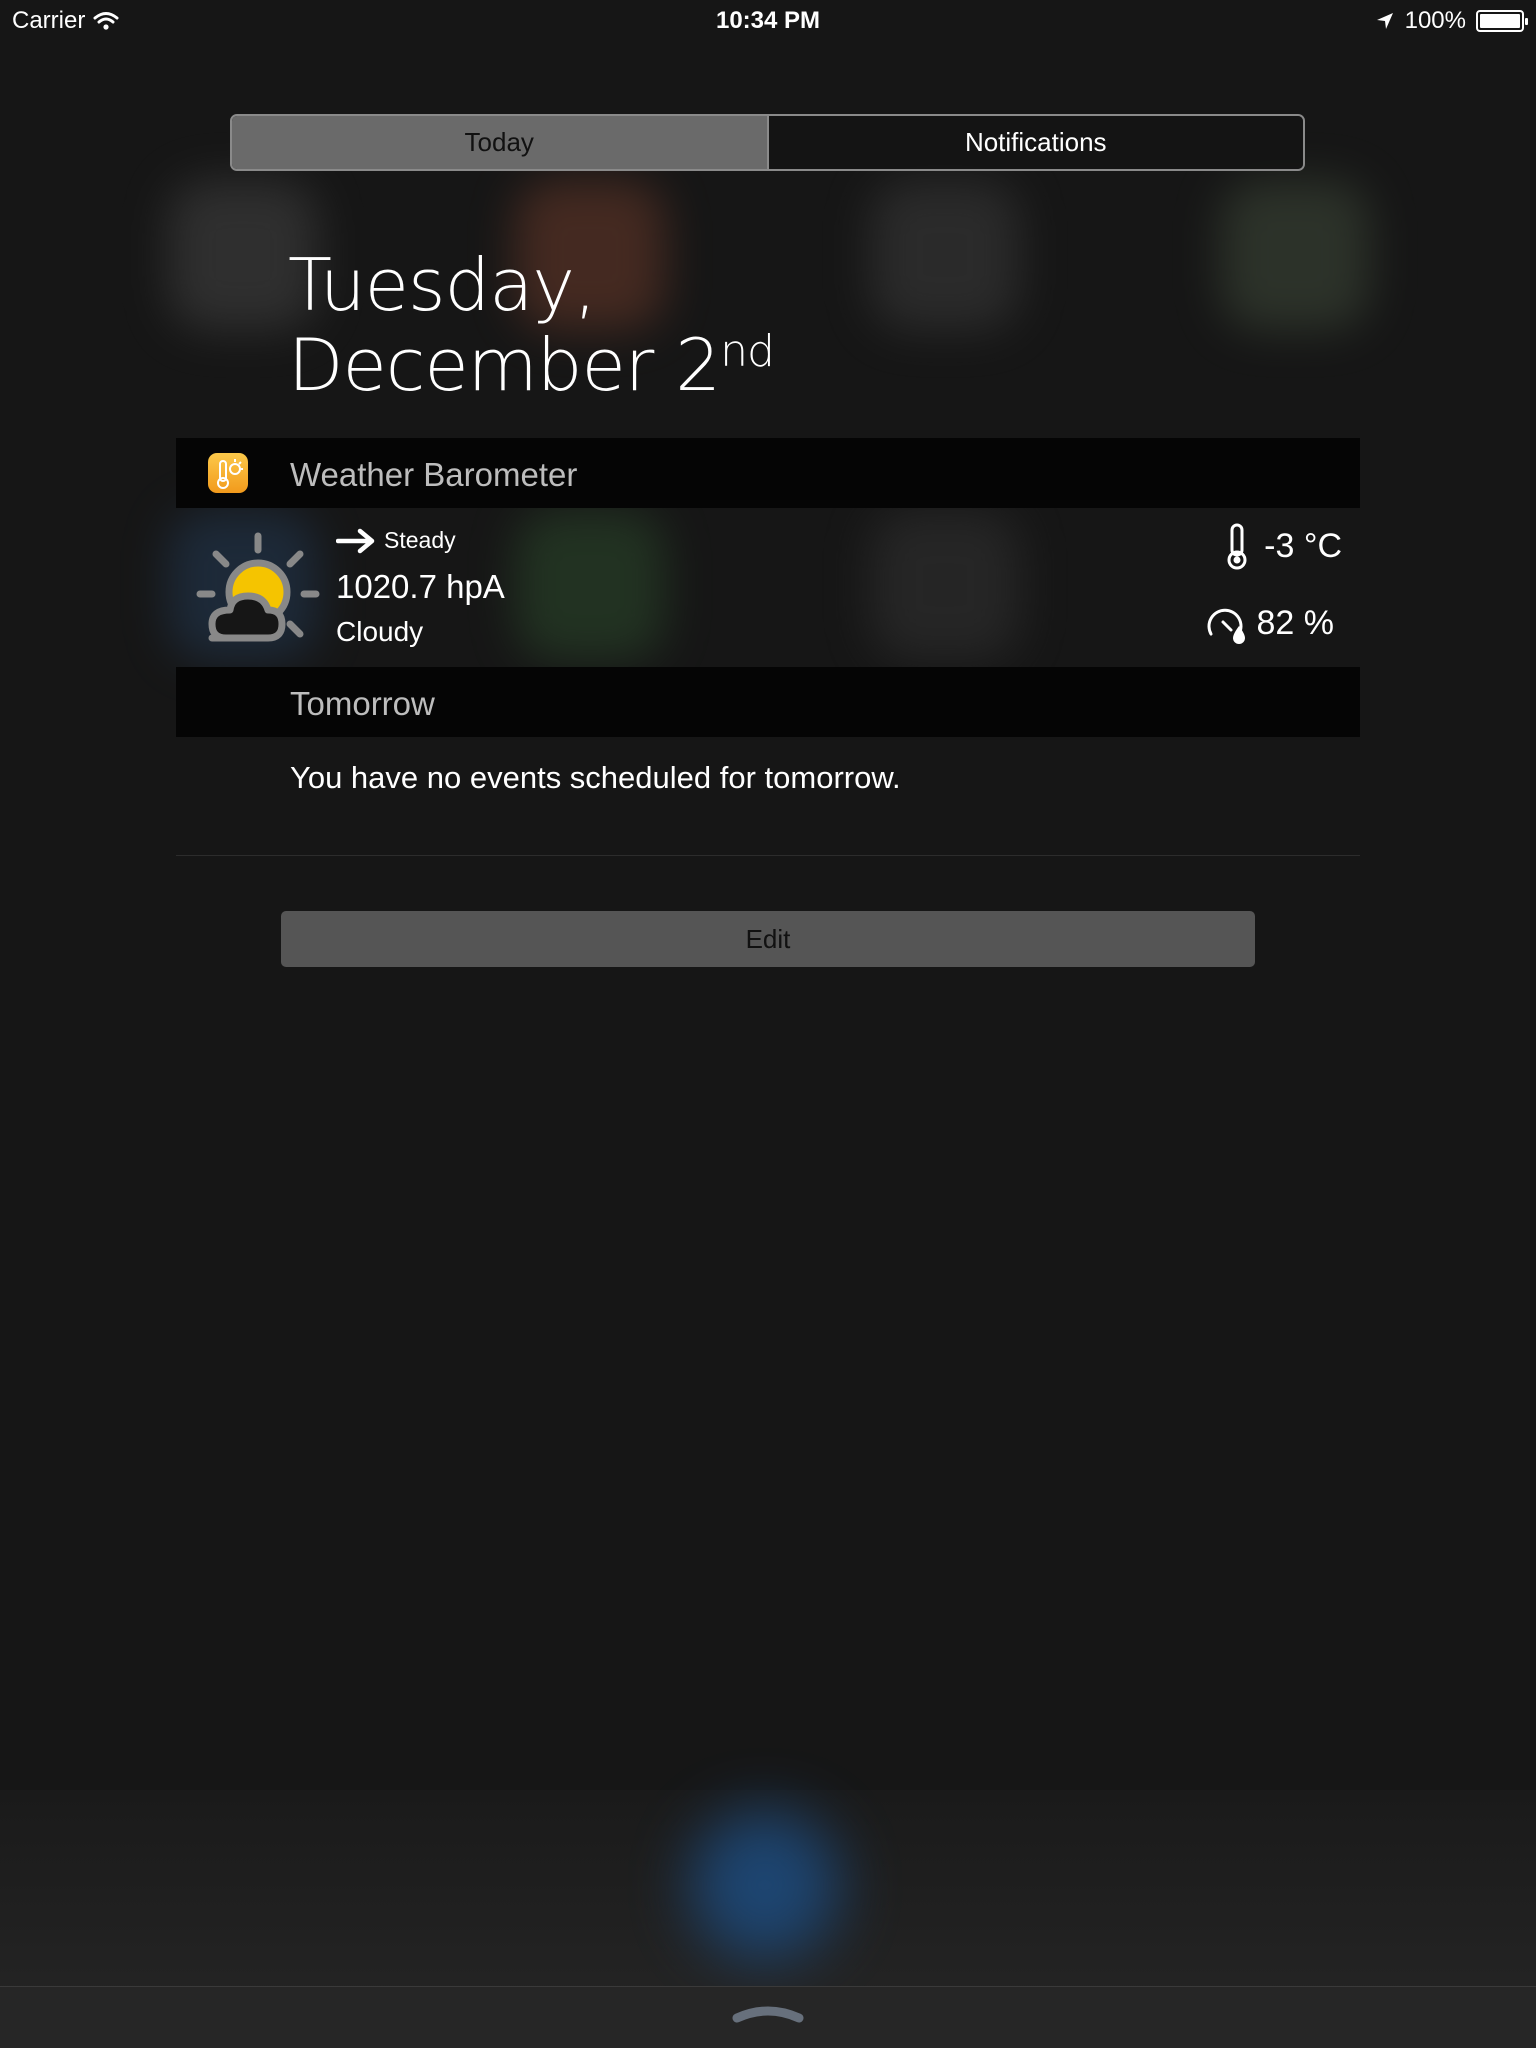 Image resolution: width=1536 pixels, height=2048 pixels. I want to click on trend-label: Steady, so click(420, 540).